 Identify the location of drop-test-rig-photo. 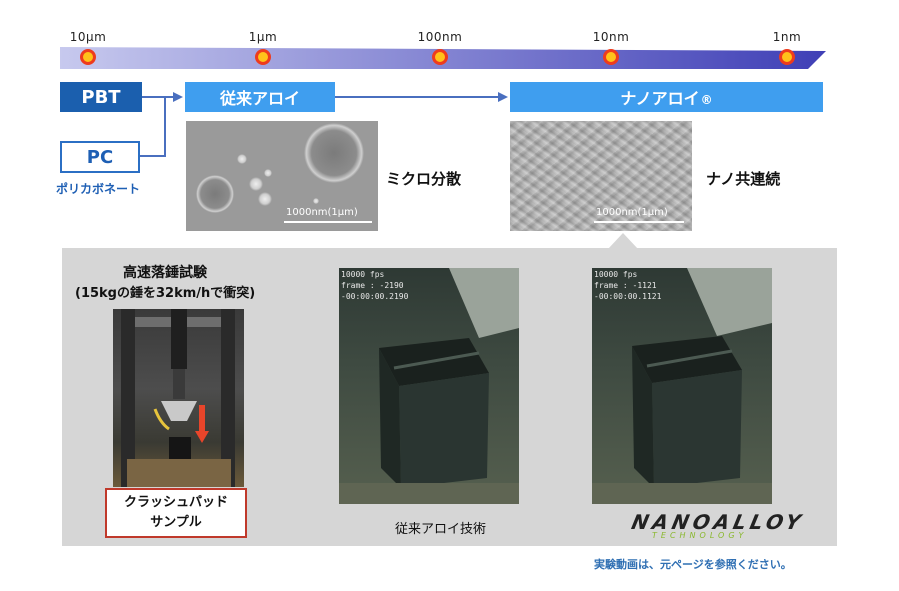
(178, 398).